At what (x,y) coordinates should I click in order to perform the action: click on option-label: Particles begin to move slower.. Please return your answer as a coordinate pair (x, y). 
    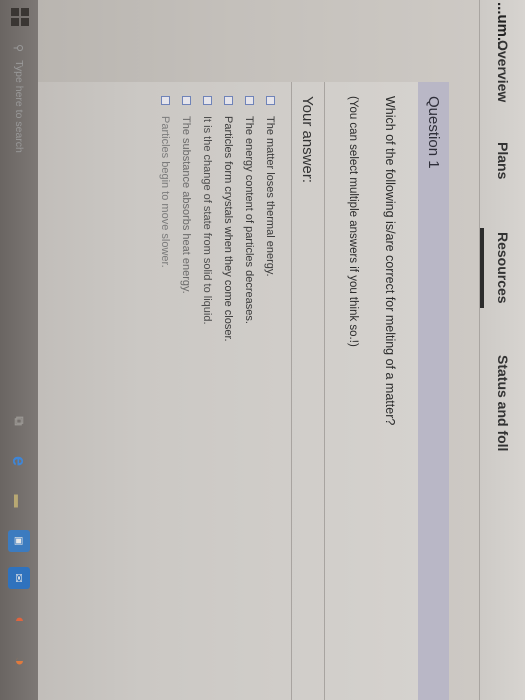
    Looking at the image, I should click on (165, 192).